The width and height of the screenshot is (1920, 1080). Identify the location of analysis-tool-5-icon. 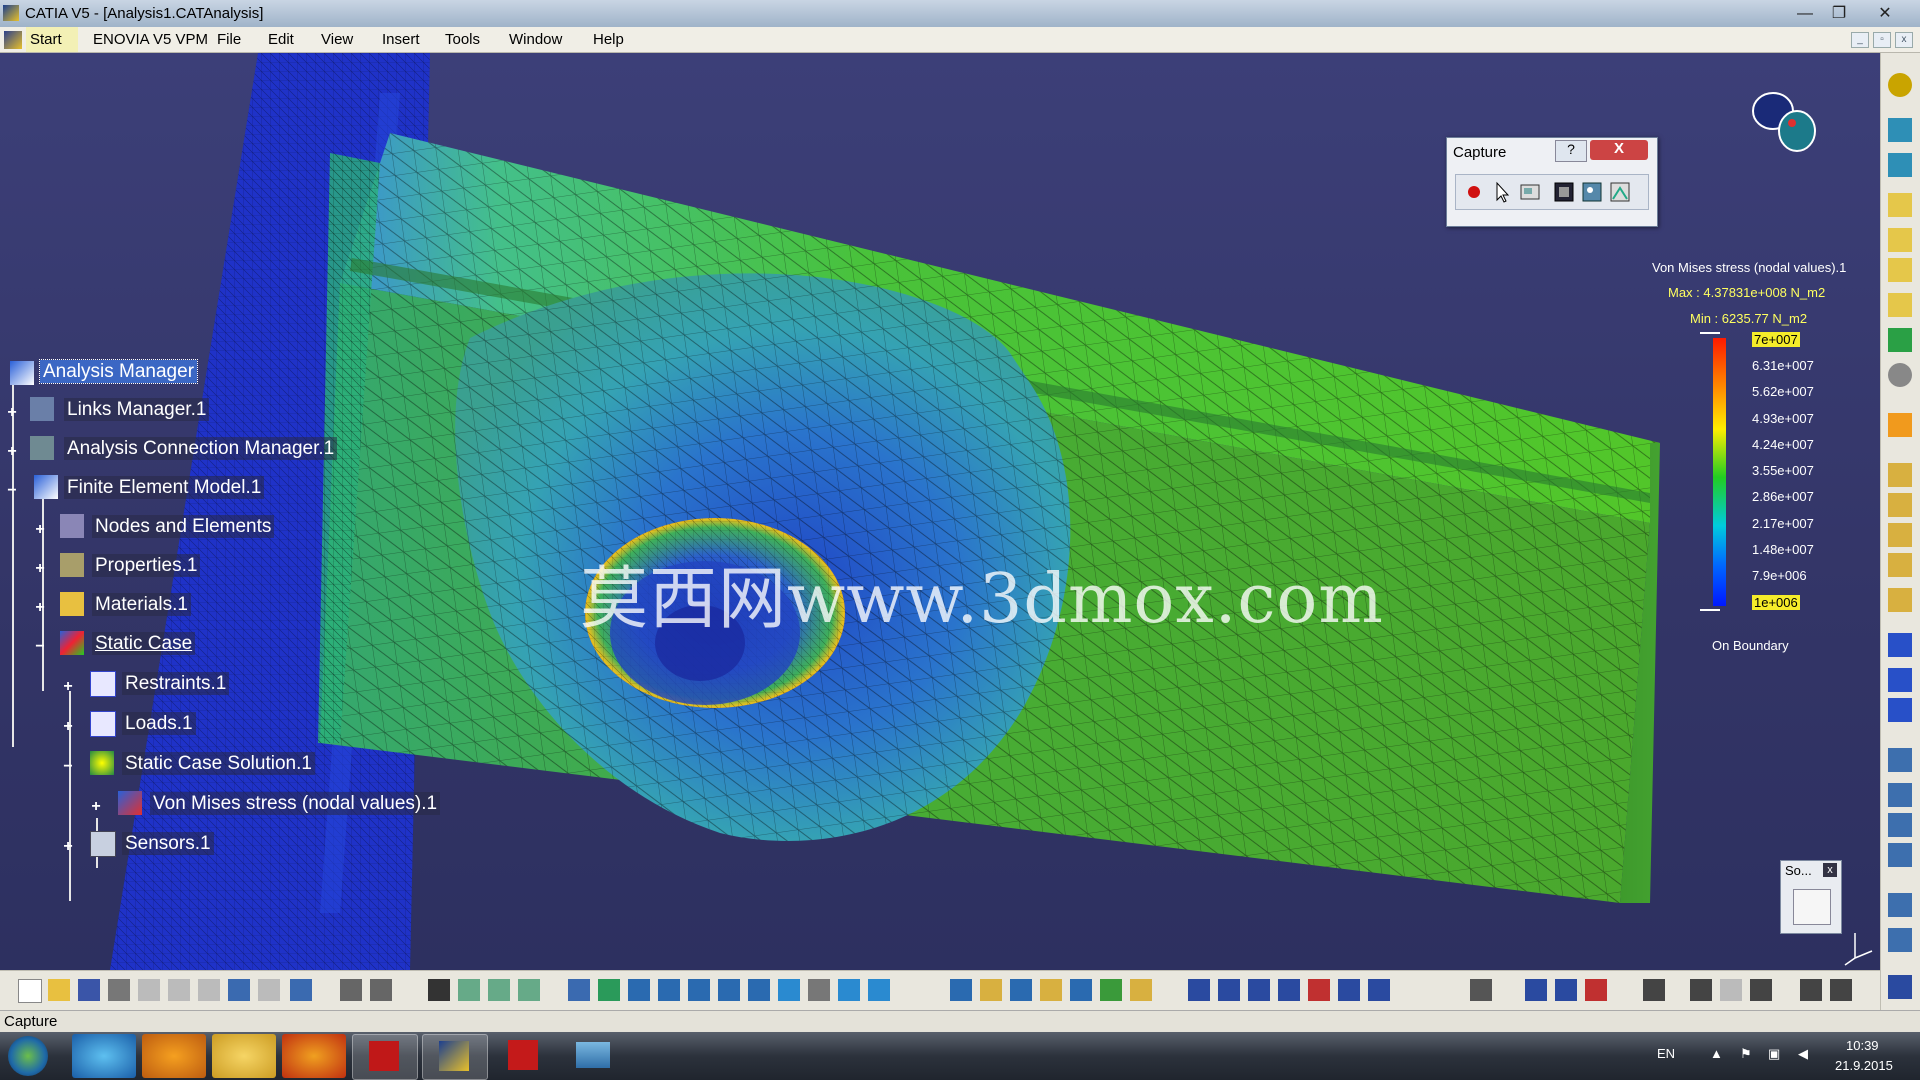
(1081, 990).